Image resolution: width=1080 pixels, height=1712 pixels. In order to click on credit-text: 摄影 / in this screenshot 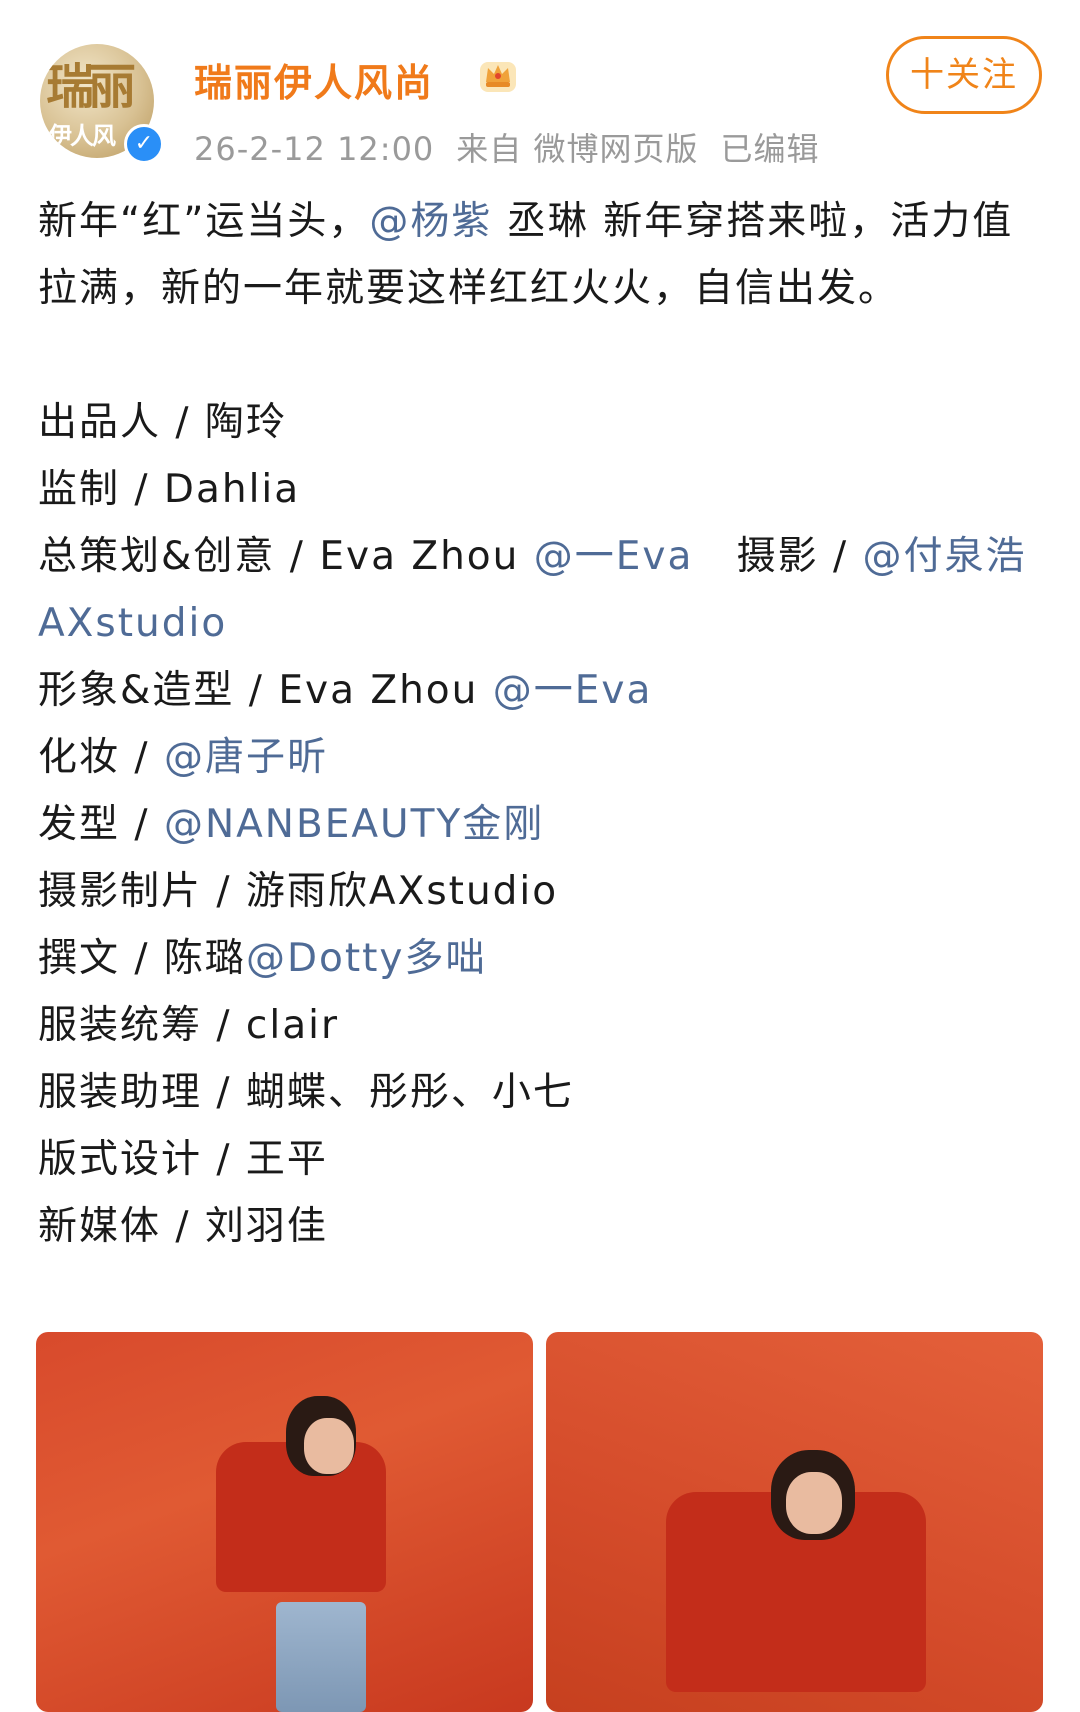, I will do `click(778, 556)`.